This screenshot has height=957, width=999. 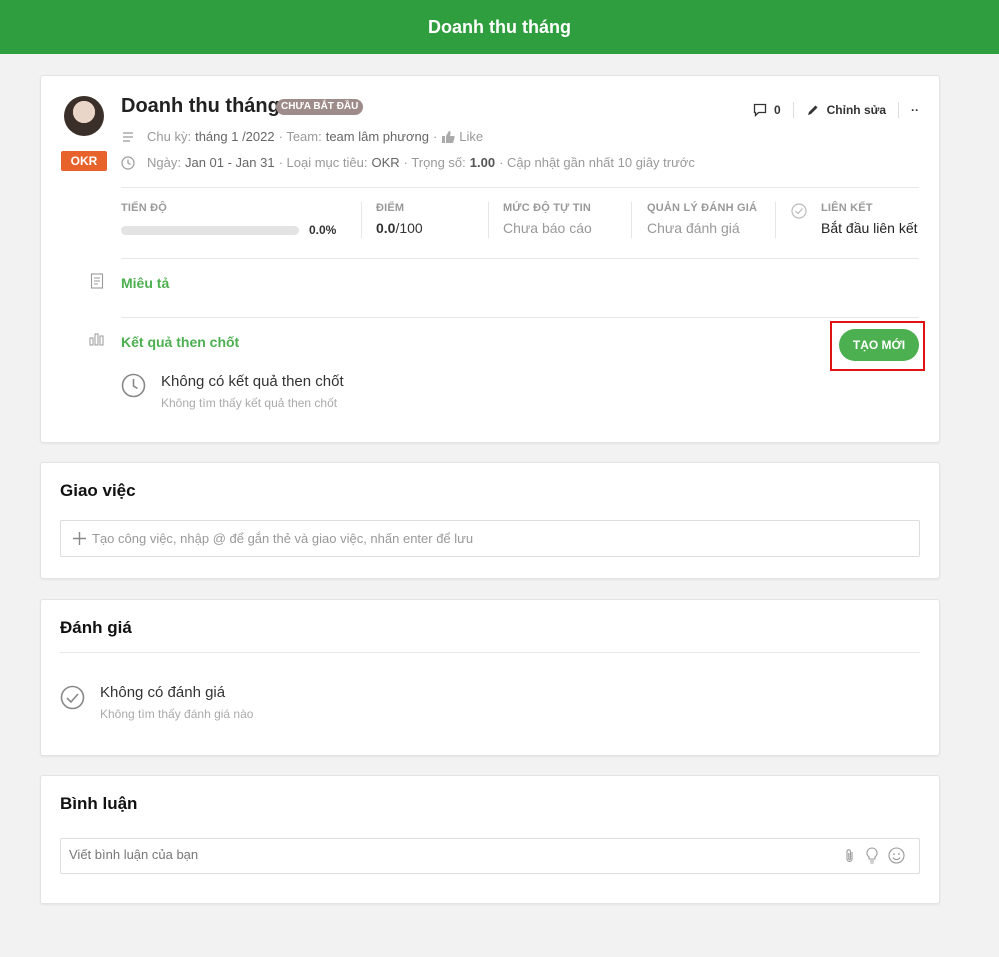 I want to click on objective-toolbar: 0 Chỉnh sửa ··, so click(x=836, y=110).